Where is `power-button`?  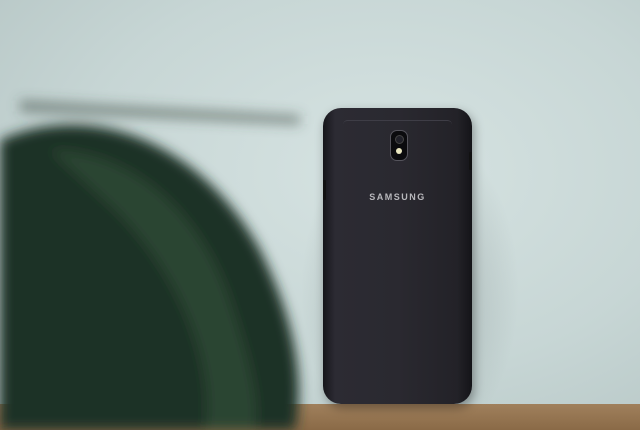 power-button is located at coordinates (470, 161).